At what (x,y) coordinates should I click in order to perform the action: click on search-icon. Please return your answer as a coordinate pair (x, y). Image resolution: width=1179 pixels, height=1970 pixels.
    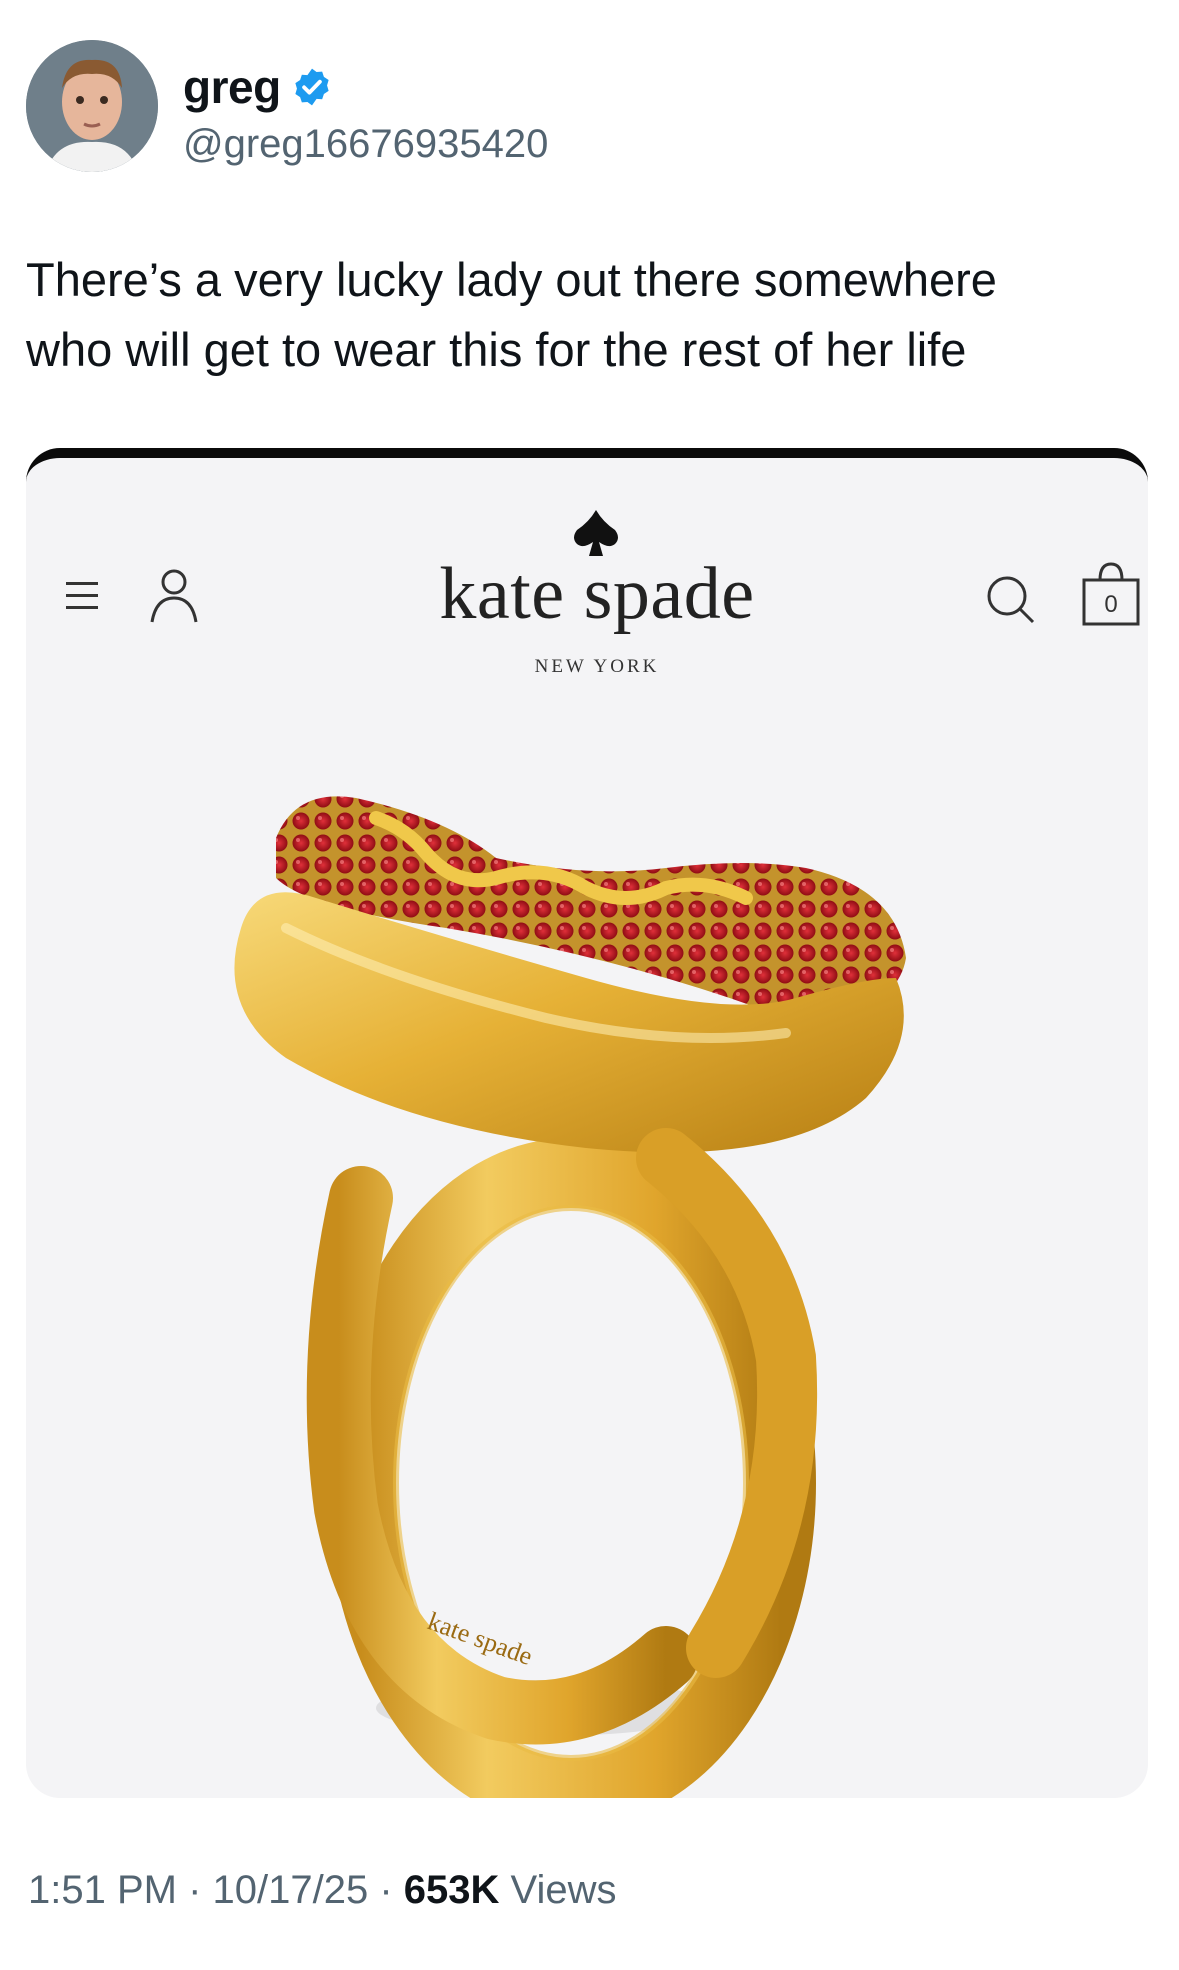
    Looking at the image, I should click on (1009, 598).